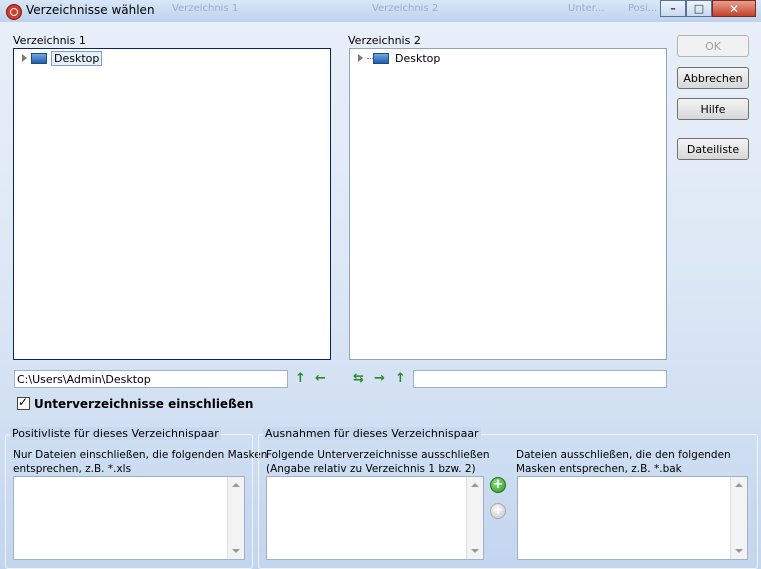 The image size is (761, 569). Describe the element at coordinates (115, 433) in the screenshot. I see `positive-list-legend: Positivliste für dieses Verzeichnispaar` at that location.